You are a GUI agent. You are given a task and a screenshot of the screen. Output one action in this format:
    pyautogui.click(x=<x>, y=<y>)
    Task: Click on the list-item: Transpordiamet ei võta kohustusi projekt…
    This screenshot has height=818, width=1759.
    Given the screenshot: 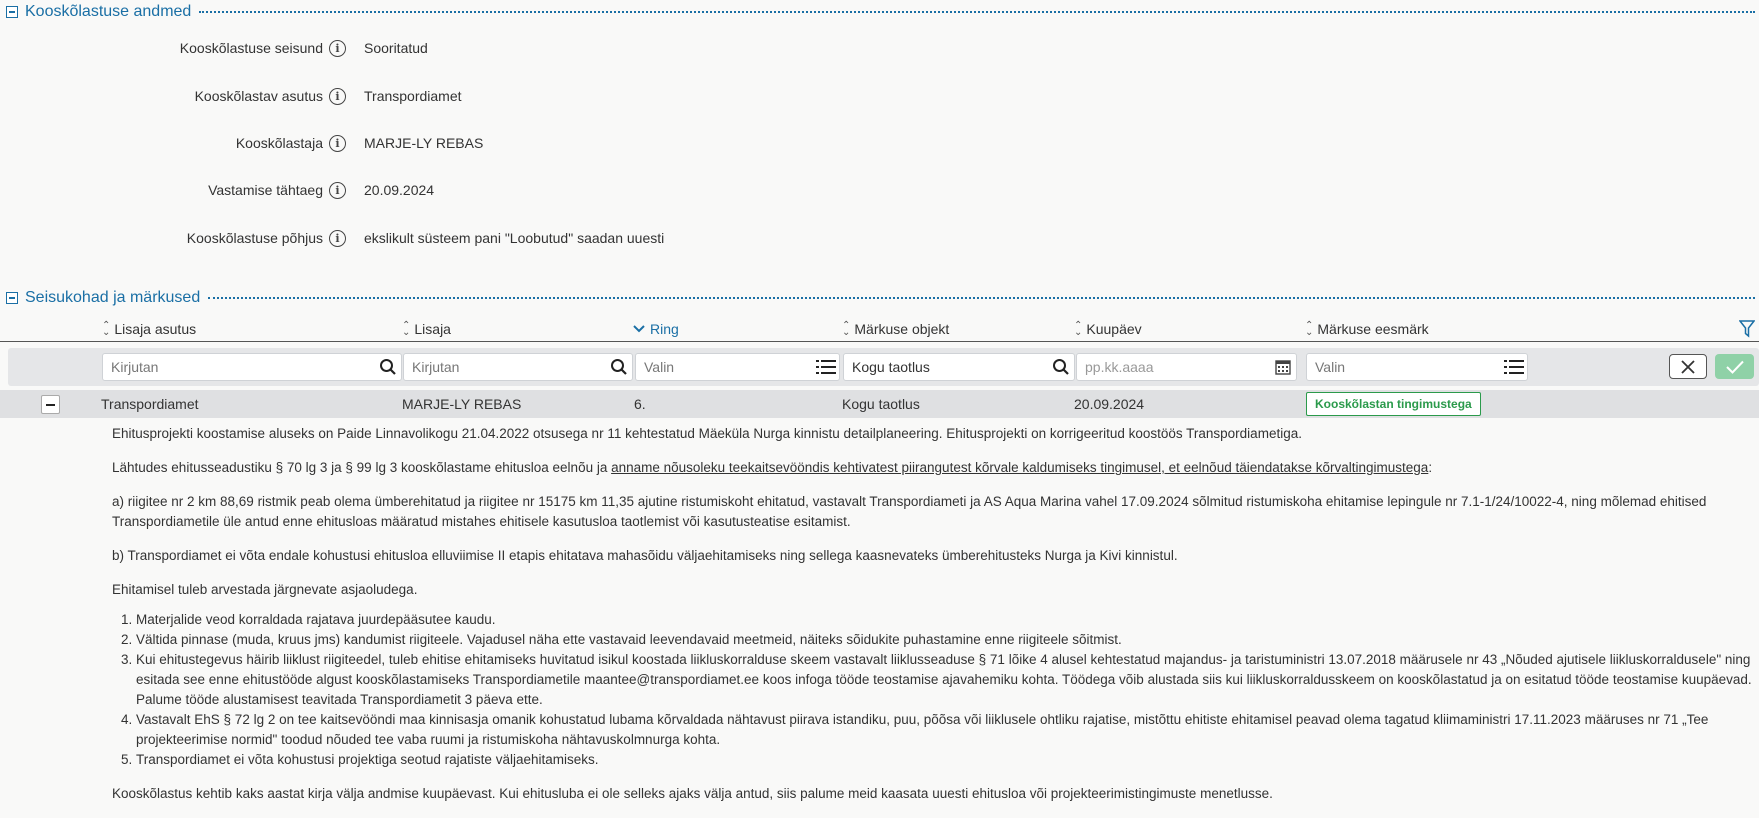 What is the action you would take?
    pyautogui.click(x=944, y=760)
    